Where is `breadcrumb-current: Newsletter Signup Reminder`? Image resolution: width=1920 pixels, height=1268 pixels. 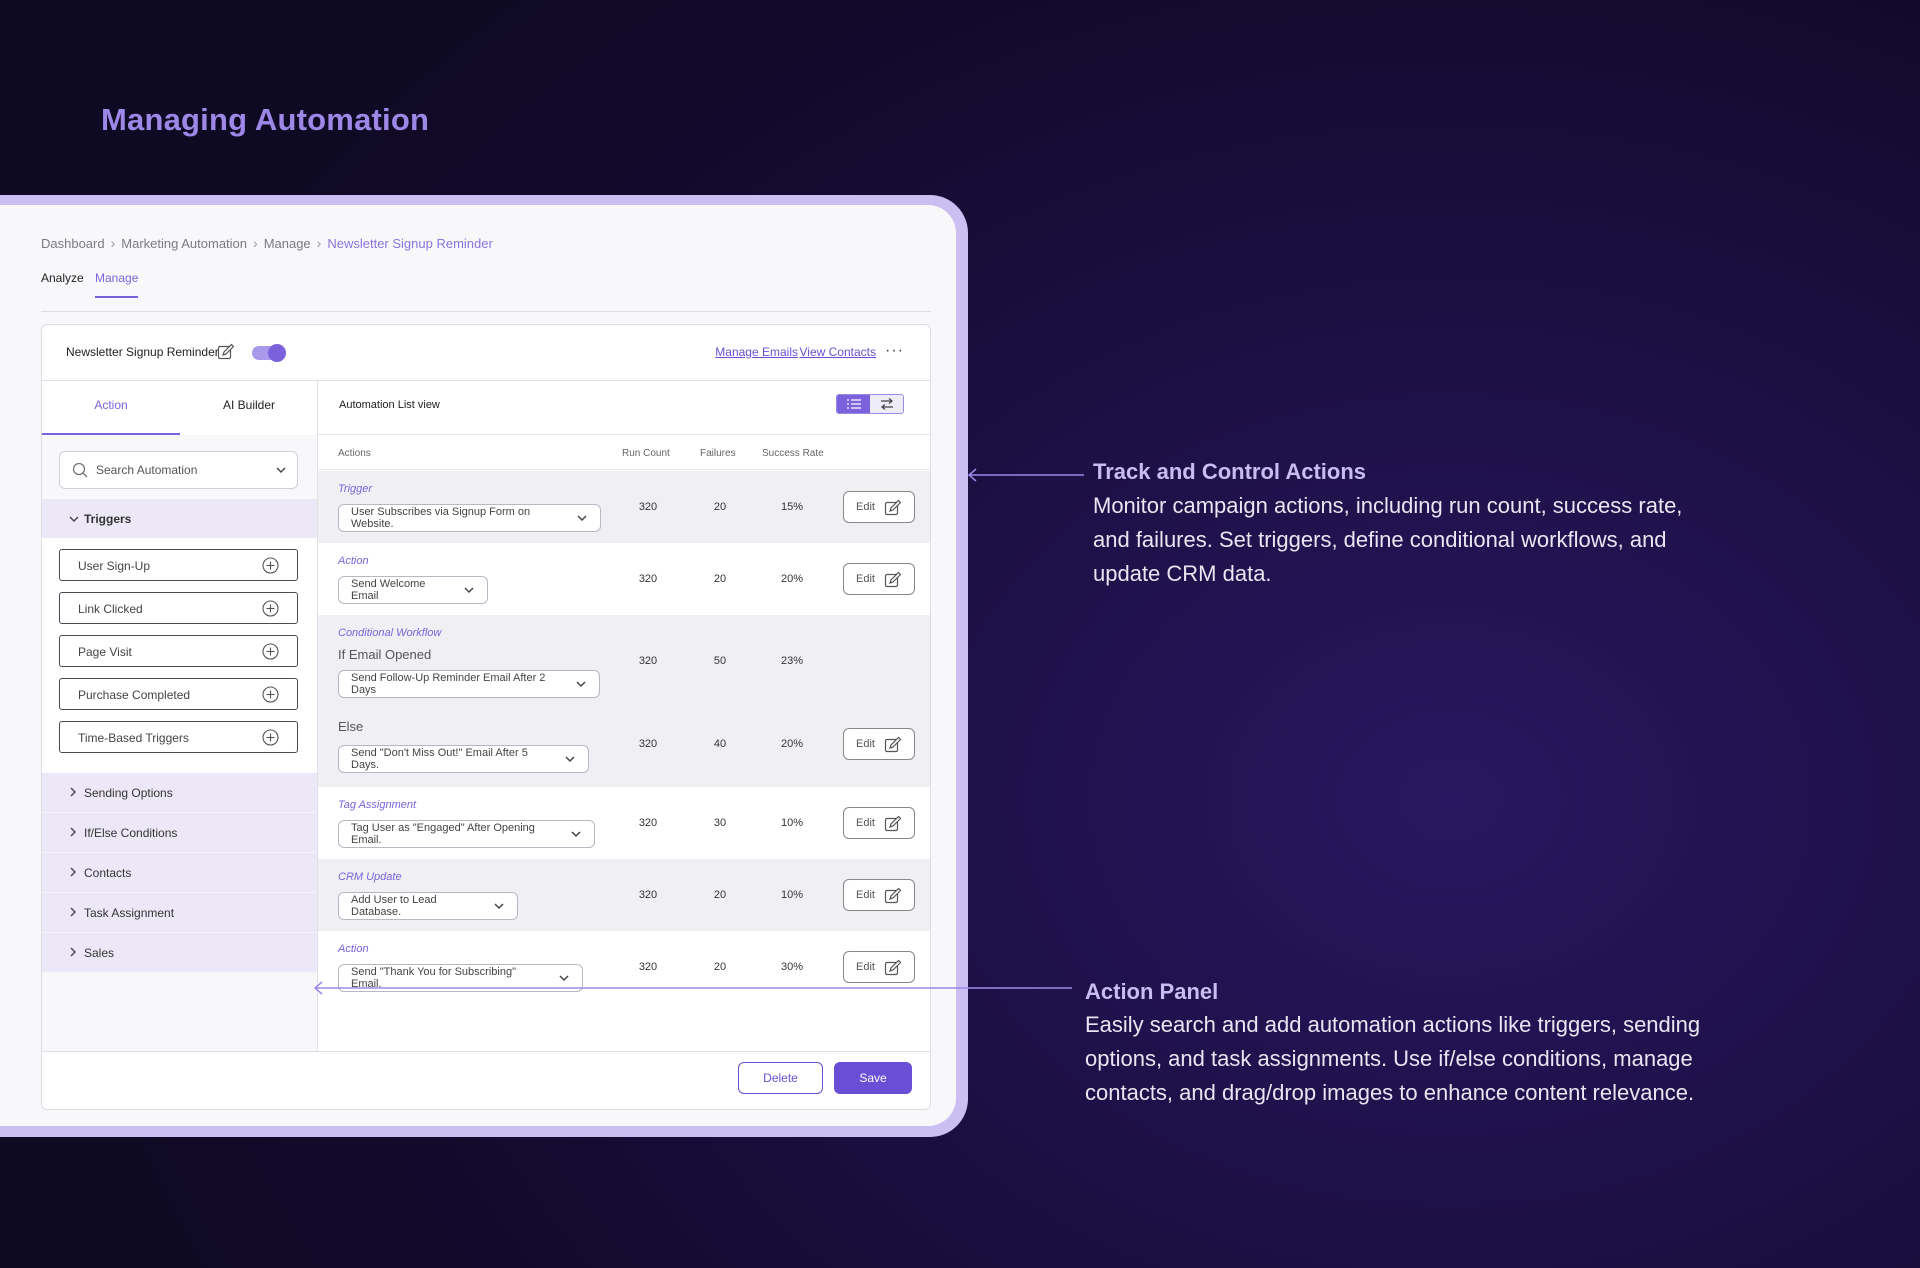 breadcrumb-current: Newsletter Signup Reminder is located at coordinates (410, 243).